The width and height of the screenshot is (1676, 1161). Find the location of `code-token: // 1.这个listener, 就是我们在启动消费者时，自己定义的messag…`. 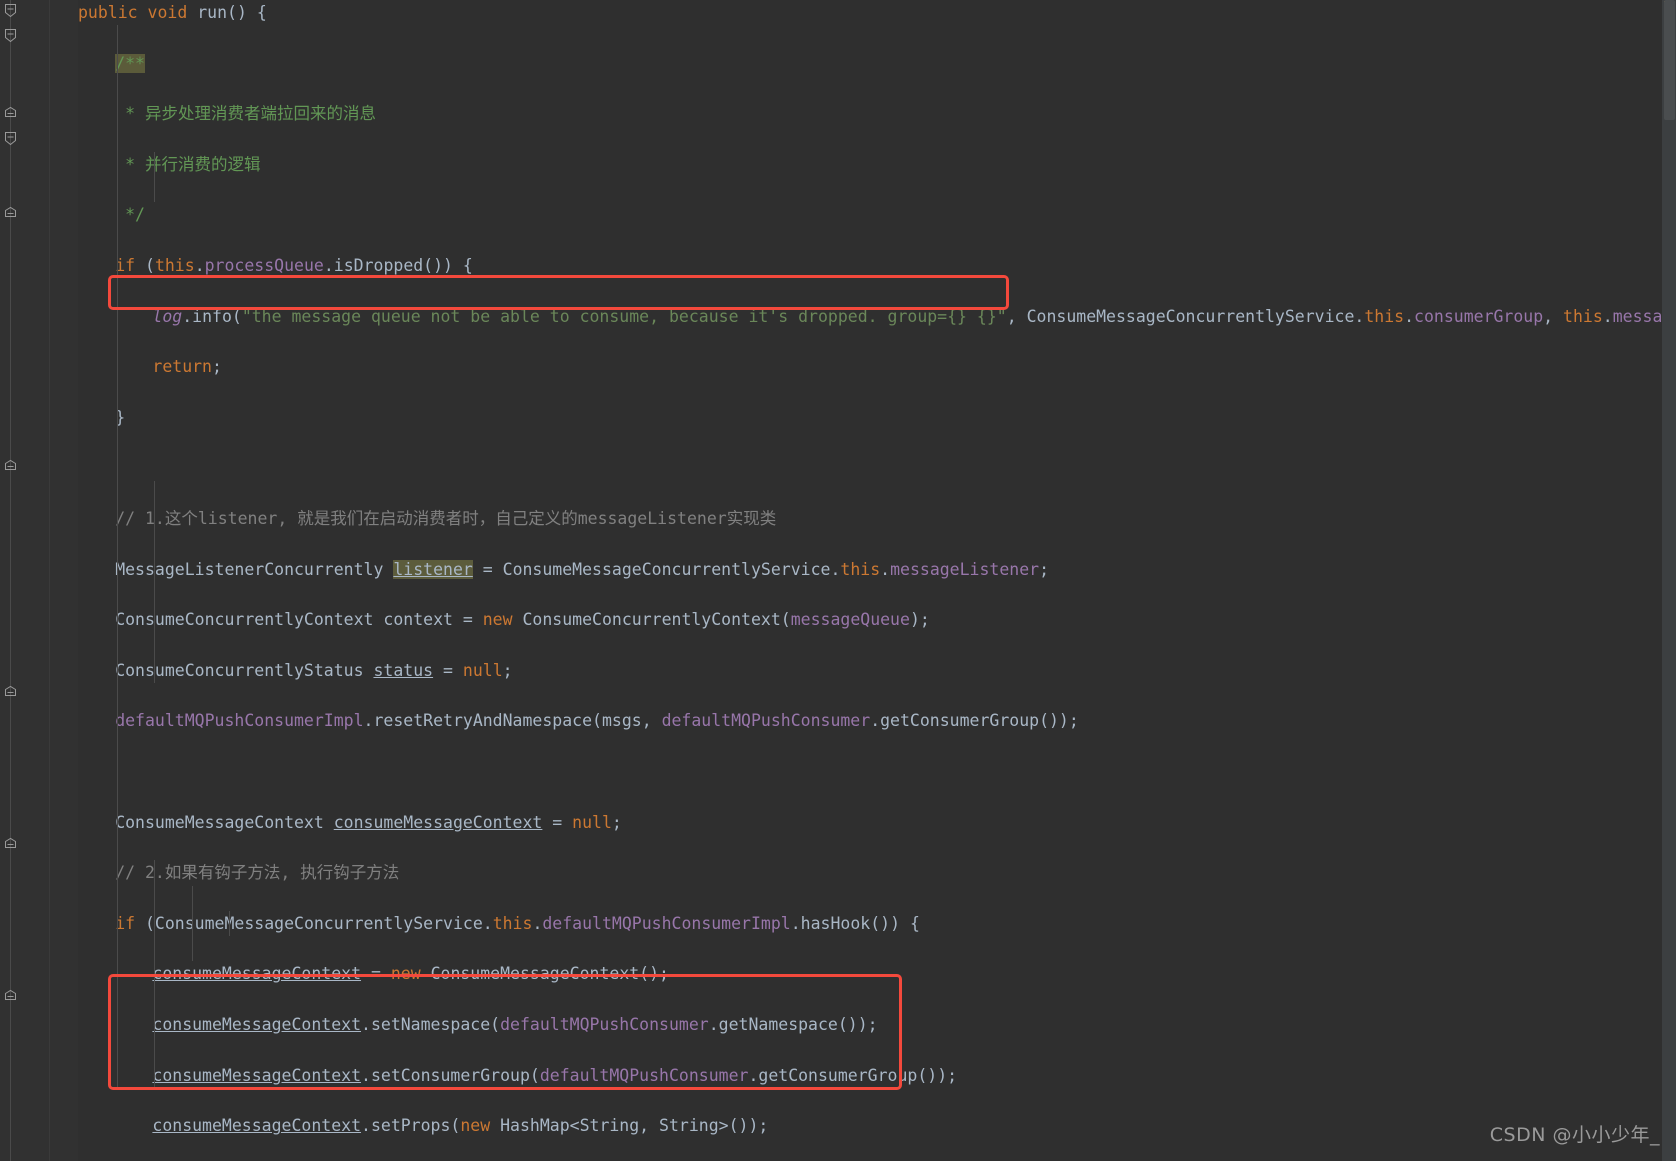

code-token: // 1.这个listener, 就是我们在启动消费者时，自己定义的messag… is located at coordinates (446, 518).